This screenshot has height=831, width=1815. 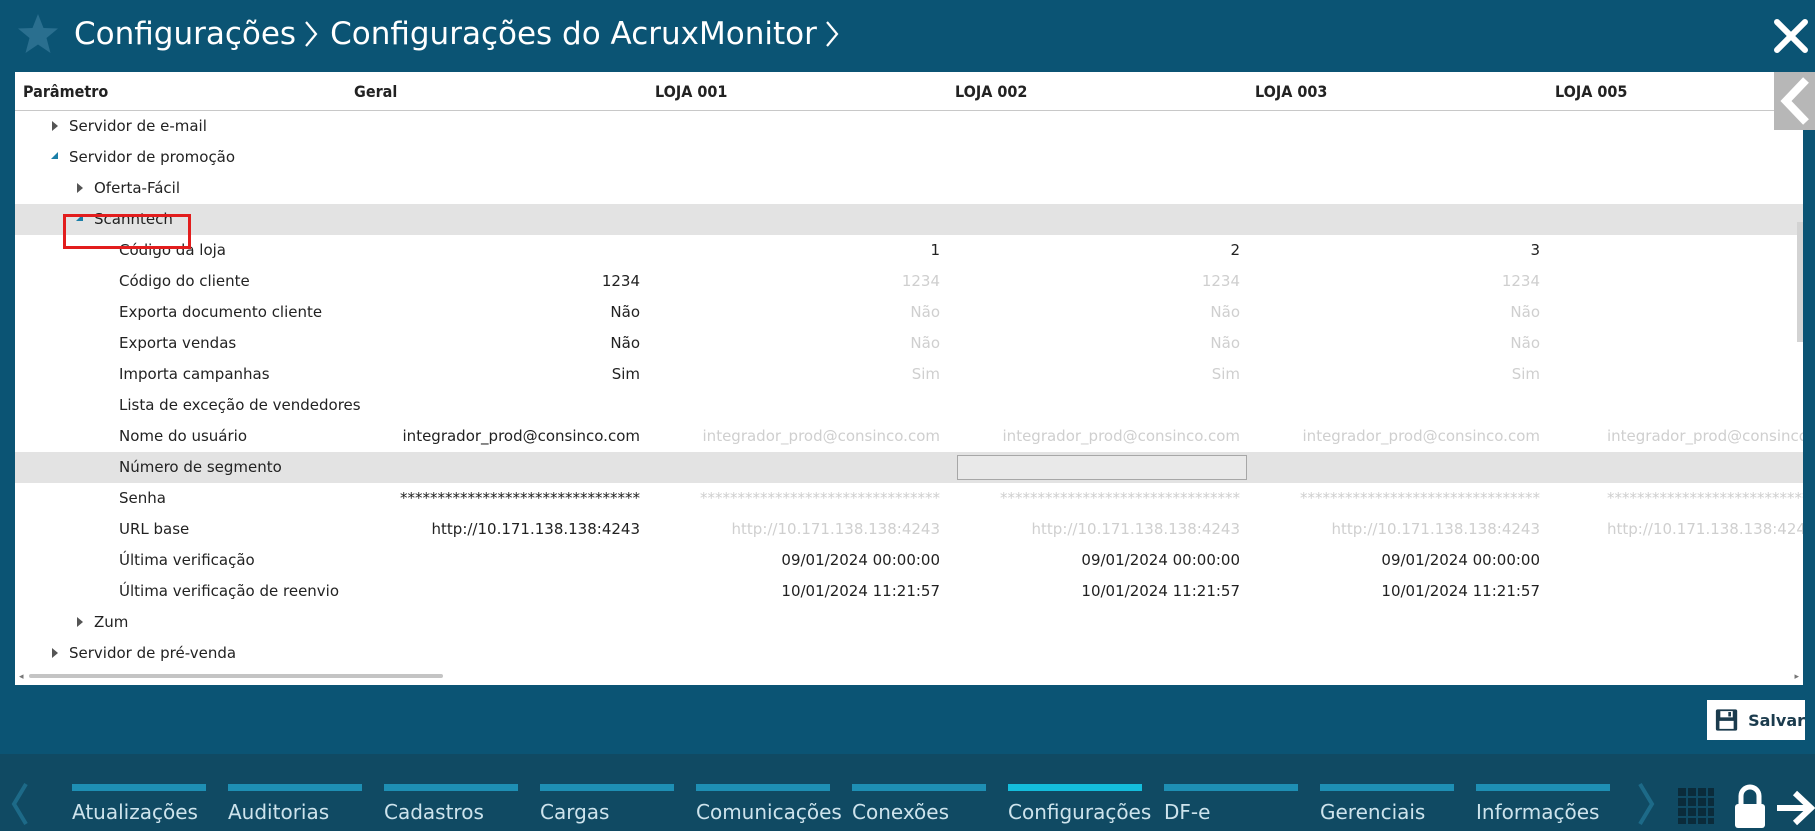 I want to click on tree-group-row: Servidor de pré-venda, so click(x=909, y=653).